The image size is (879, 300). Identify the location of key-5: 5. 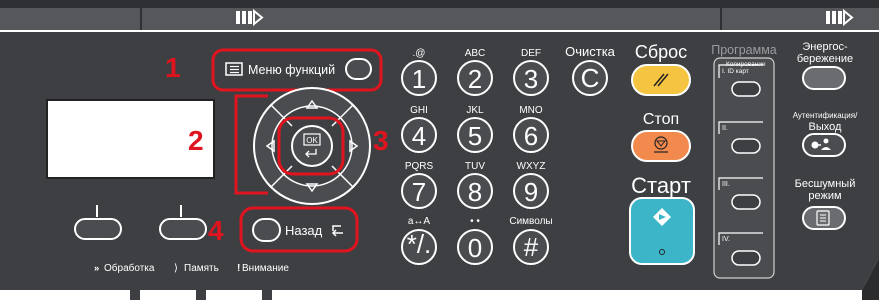
(475, 135).